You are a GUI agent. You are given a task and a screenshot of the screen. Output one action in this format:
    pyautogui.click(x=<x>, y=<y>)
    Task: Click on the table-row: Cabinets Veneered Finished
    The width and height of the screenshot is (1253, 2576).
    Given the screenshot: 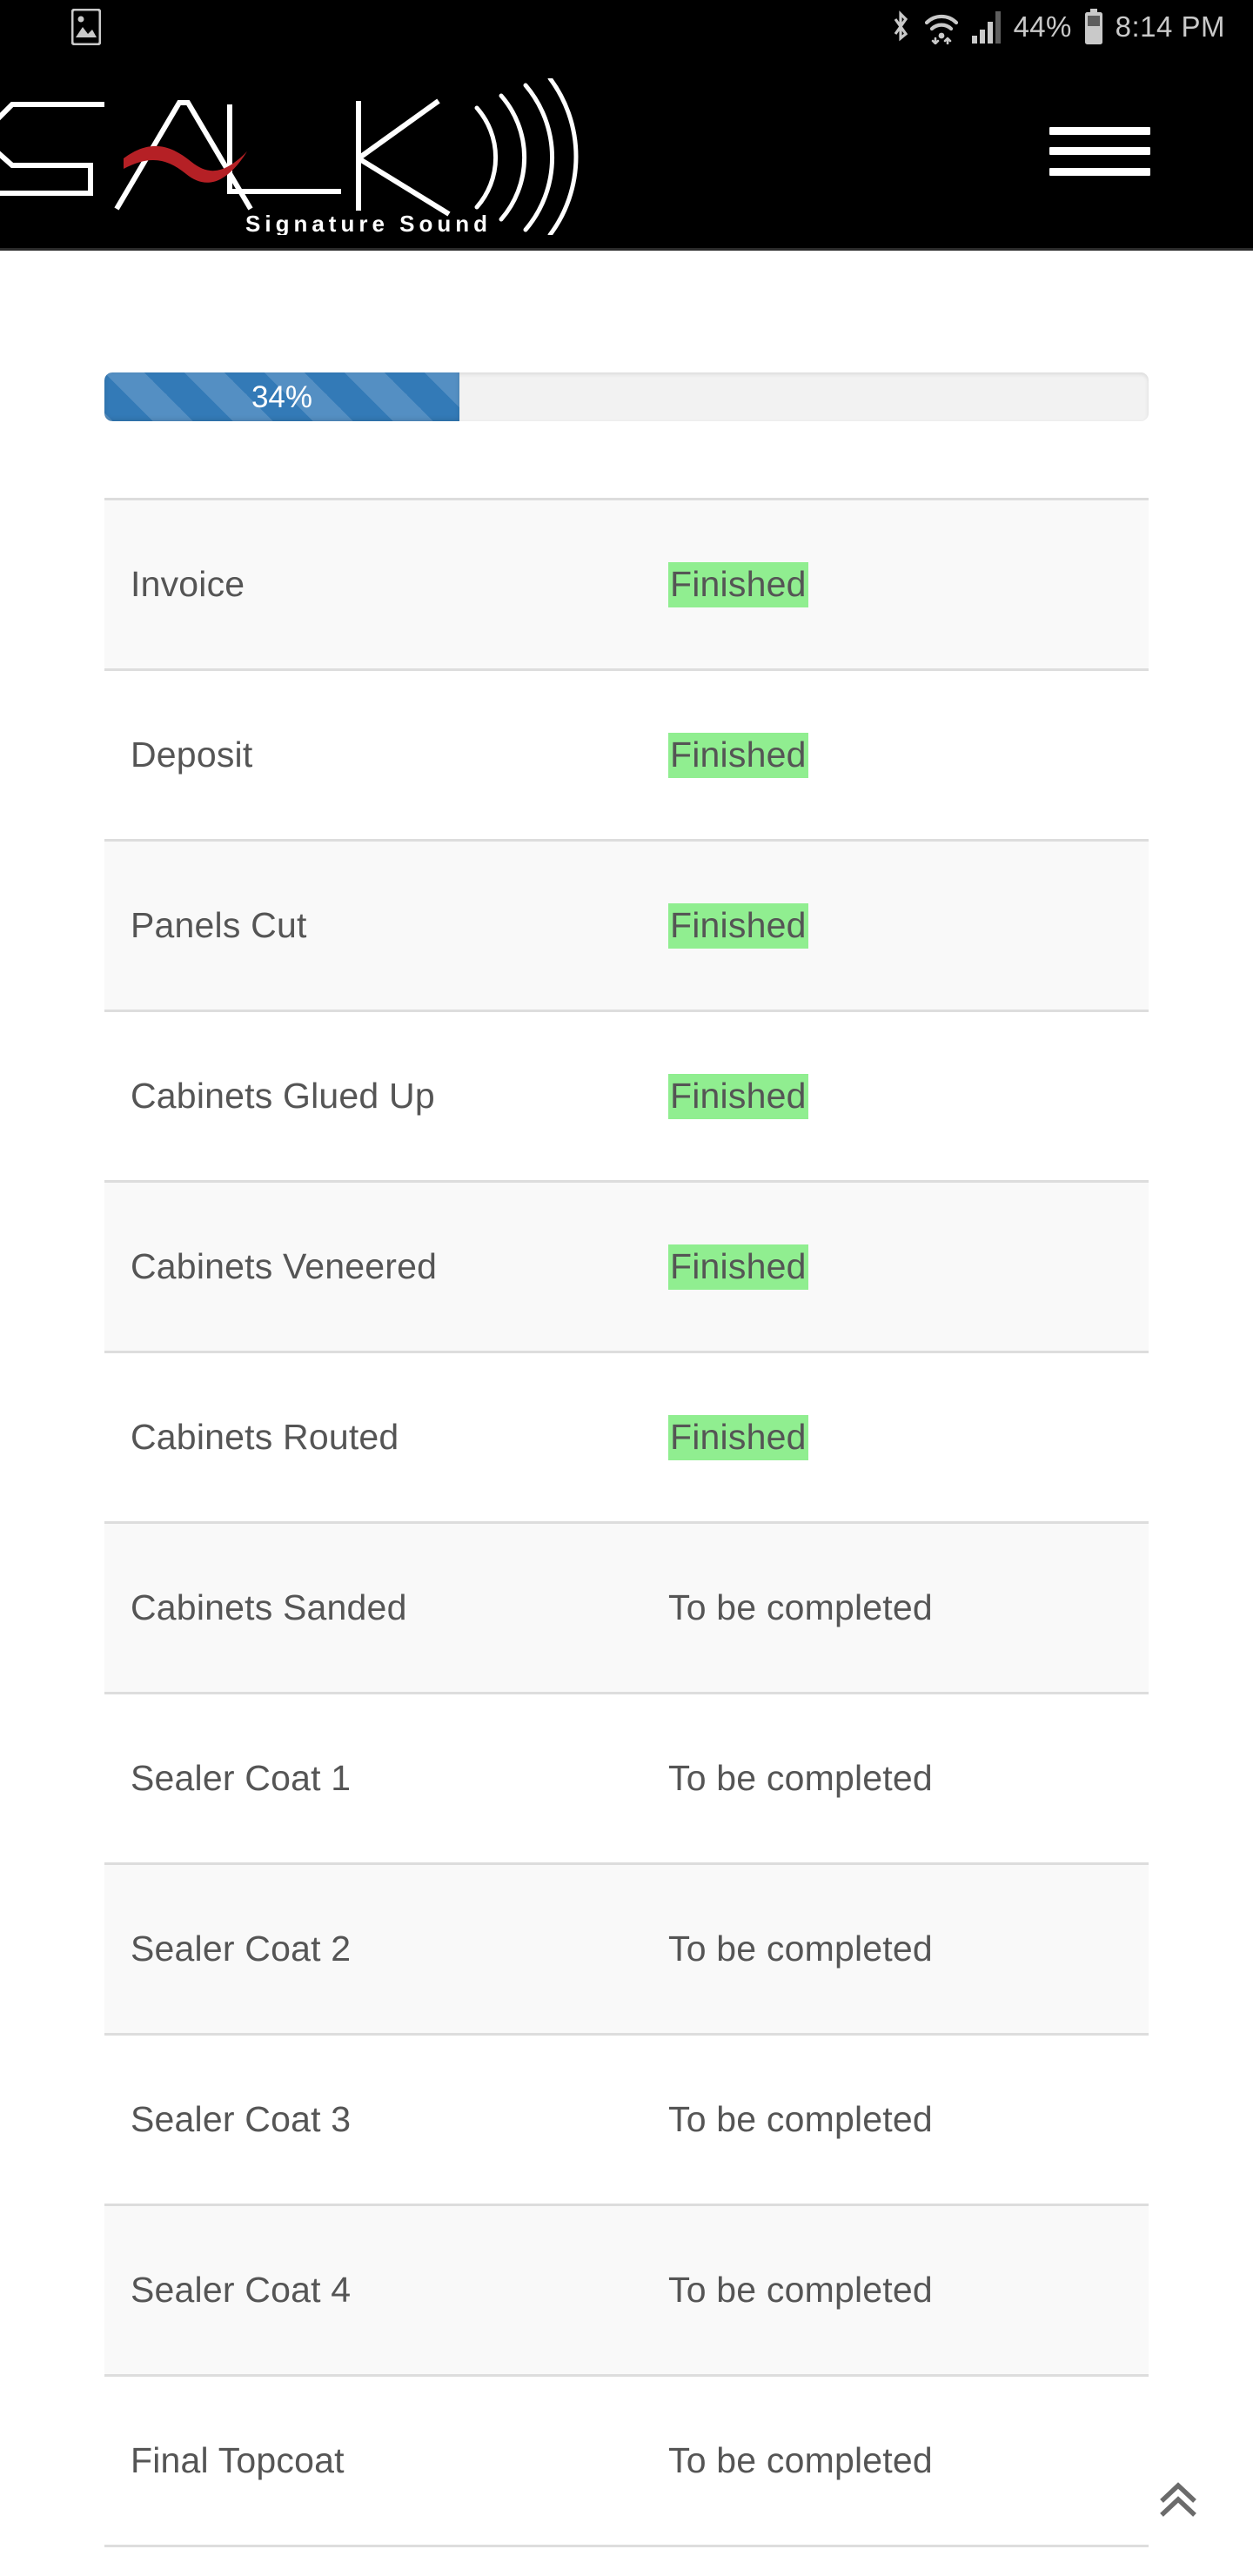 What is the action you would take?
    pyautogui.click(x=626, y=1266)
    